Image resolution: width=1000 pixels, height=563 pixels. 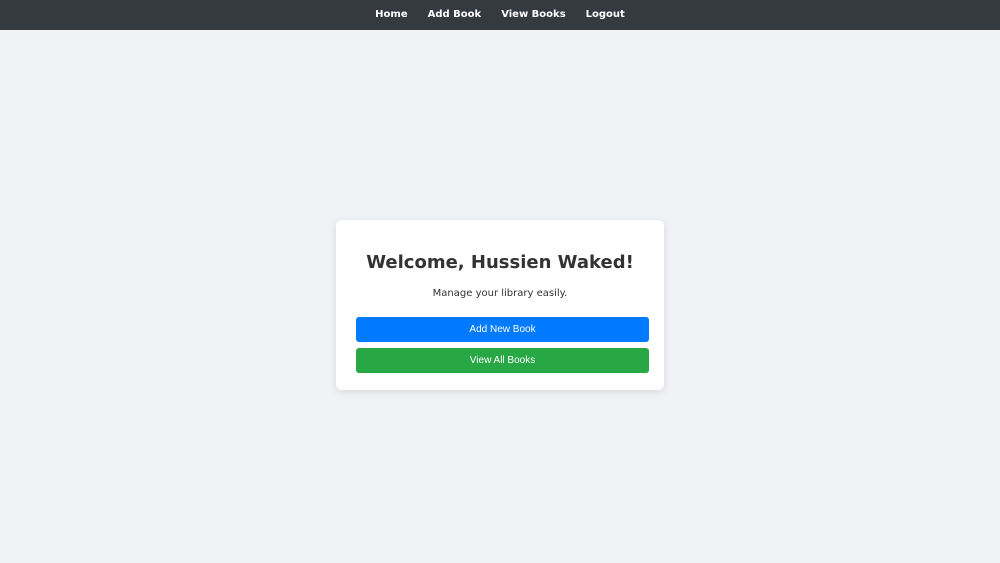 I want to click on nav-add-book-link: Add Book, so click(x=455, y=15).